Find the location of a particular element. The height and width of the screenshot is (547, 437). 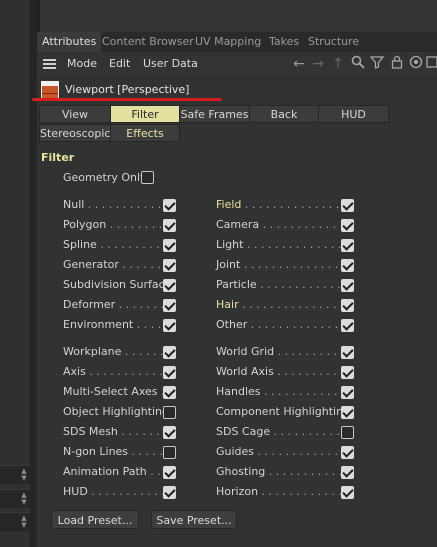

filter-label-text: SDS Cage is located at coordinates (243, 431).